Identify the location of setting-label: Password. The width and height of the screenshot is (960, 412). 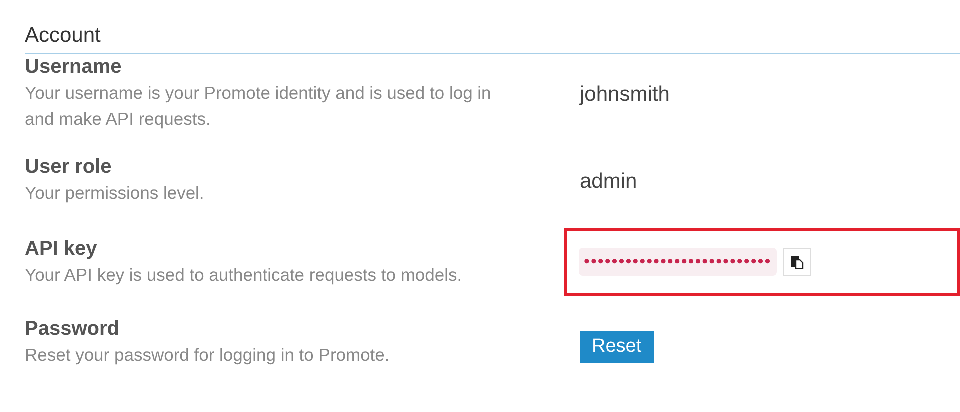
(72, 329).